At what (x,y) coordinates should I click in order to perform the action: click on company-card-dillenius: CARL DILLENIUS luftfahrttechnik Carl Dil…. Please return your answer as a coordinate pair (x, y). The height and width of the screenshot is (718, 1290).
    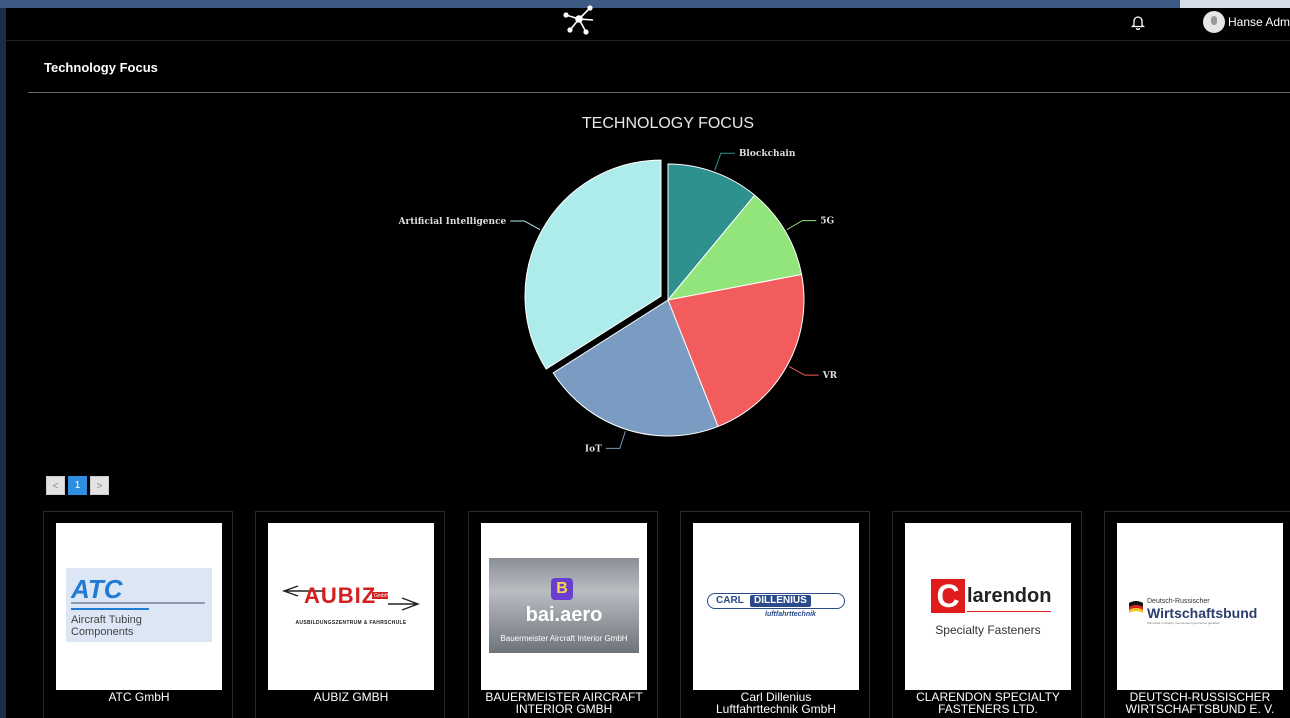
    Looking at the image, I should click on (775, 614).